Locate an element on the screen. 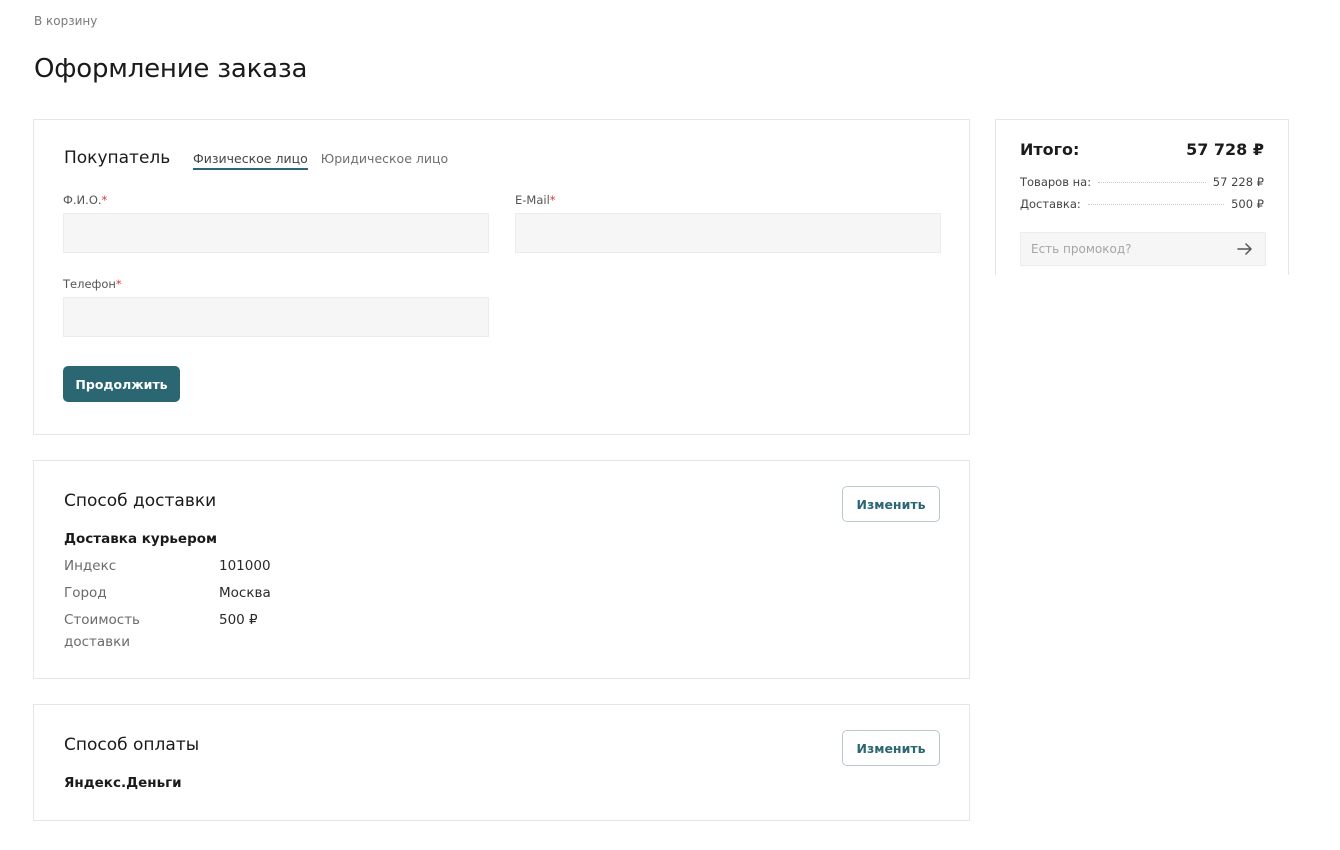  arrow-right-icon is located at coordinates (1245, 249).